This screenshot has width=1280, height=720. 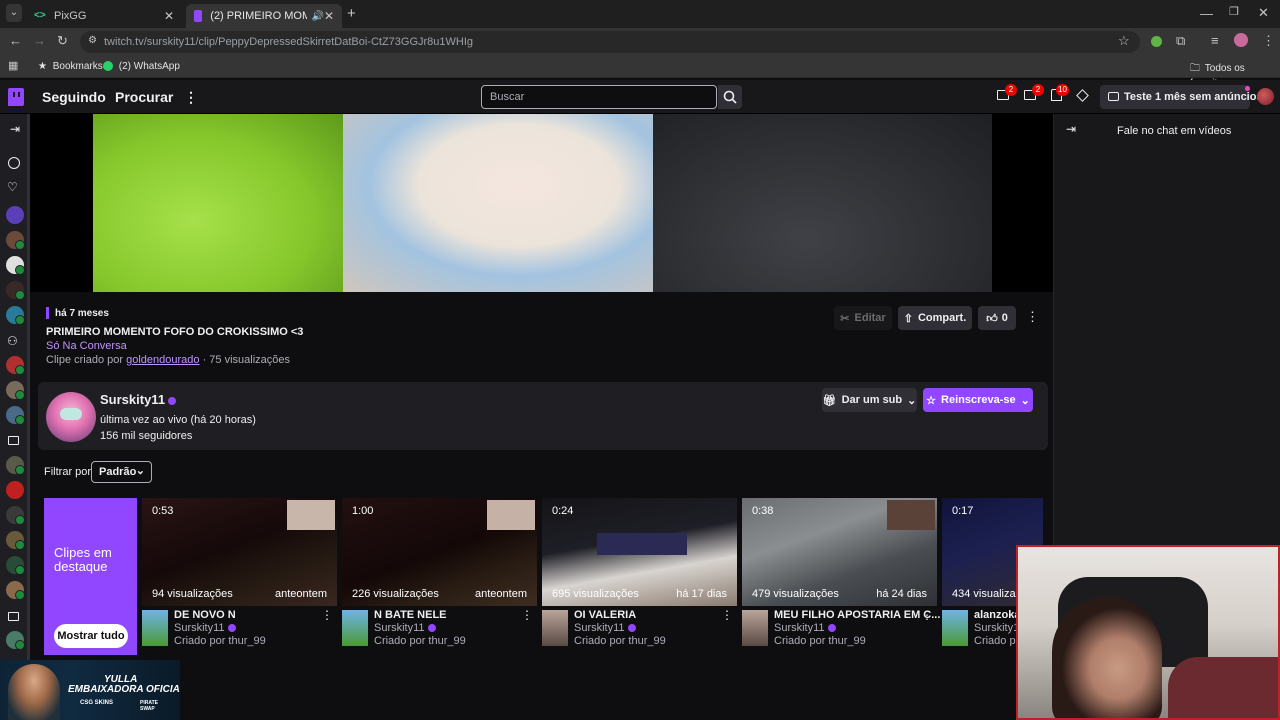 What do you see at coordinates (869, 400) in the screenshot?
I see `gift-sub-button: 🎁︎ Dar um sub ⌄` at bounding box center [869, 400].